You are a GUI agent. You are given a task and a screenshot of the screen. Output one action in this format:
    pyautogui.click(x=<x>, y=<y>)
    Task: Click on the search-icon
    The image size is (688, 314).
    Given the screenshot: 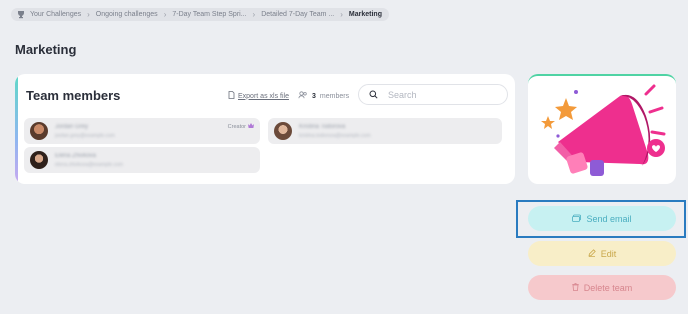 What is the action you would take?
    pyautogui.click(x=373, y=95)
    